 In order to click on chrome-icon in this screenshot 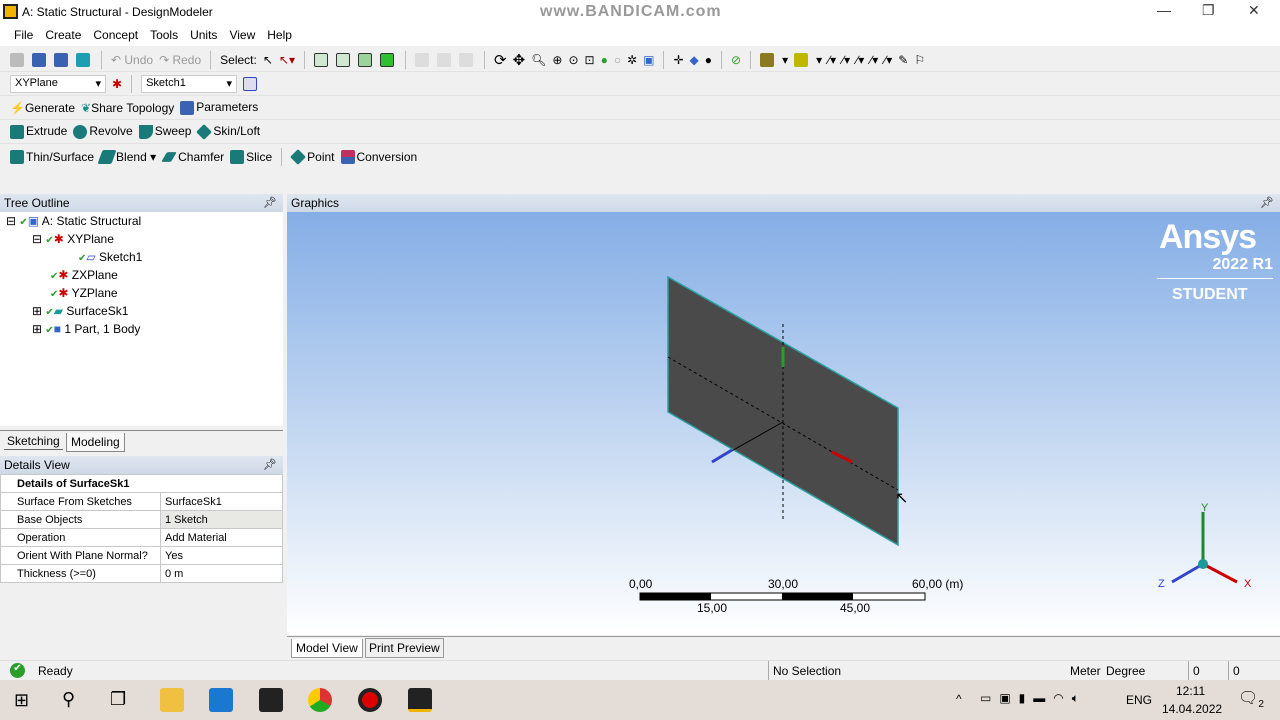, I will do `click(320, 700)`.